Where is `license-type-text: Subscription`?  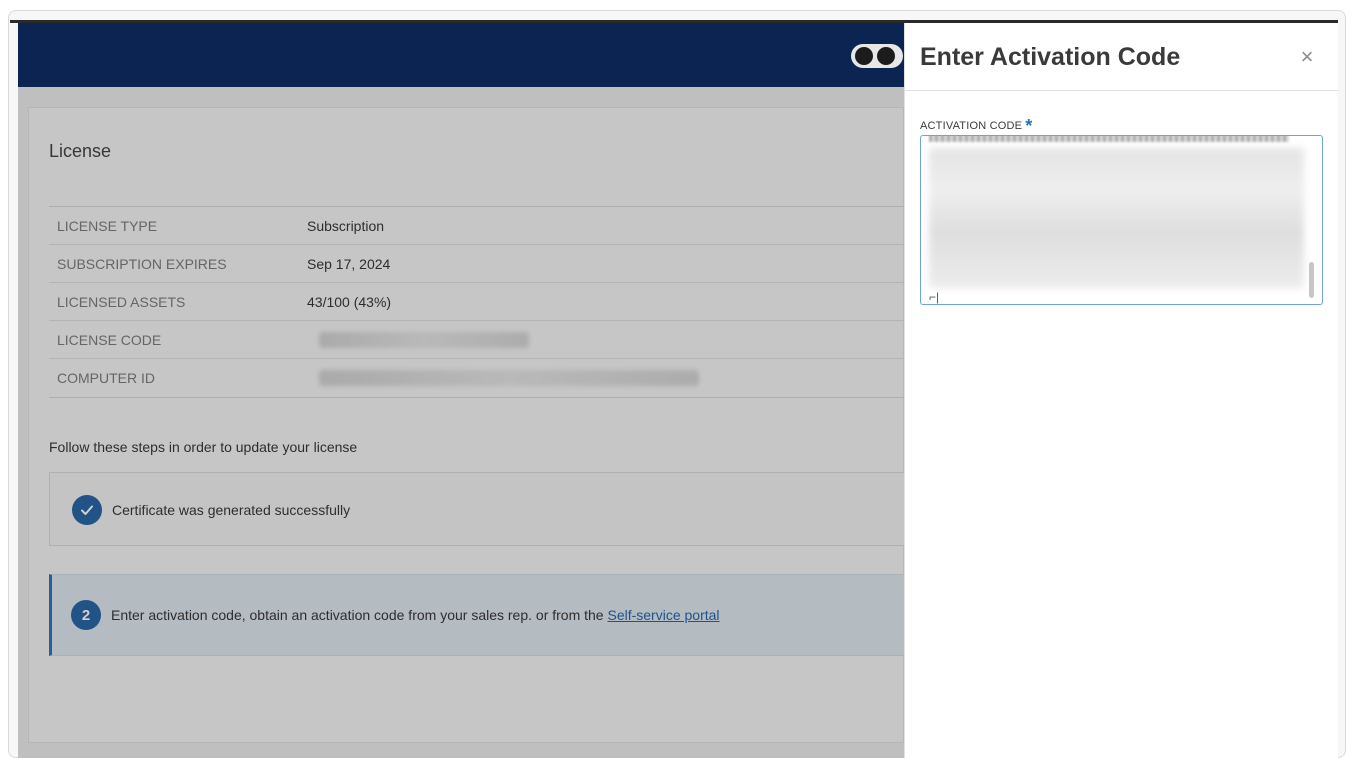
license-type-text: Subscription is located at coordinates (346, 225).